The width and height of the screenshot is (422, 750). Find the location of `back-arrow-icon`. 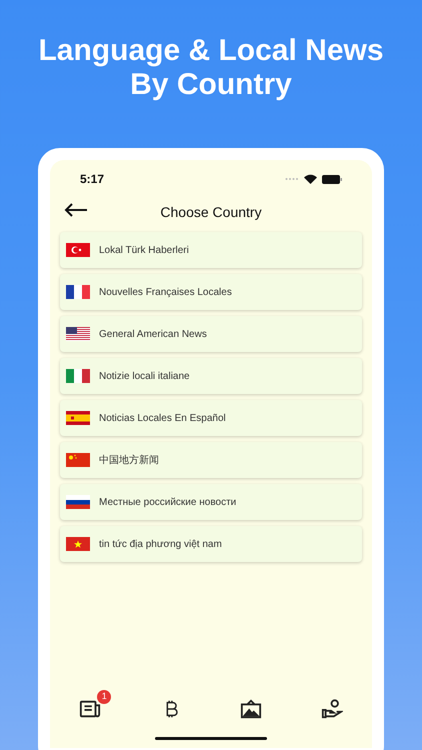

back-arrow-icon is located at coordinates (76, 210).